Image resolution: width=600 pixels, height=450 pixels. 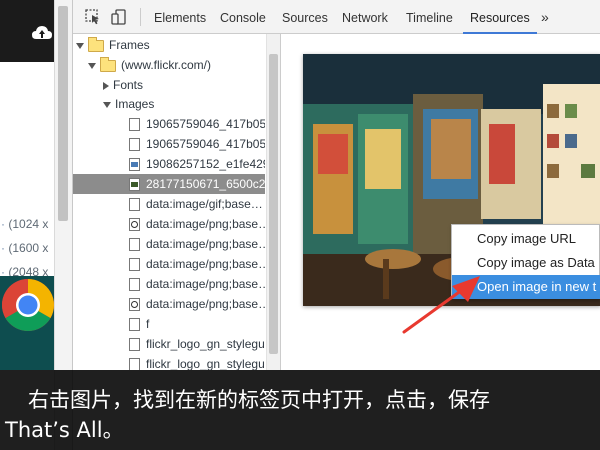 I want to click on tree-item-images: Images, so click(x=169, y=104).